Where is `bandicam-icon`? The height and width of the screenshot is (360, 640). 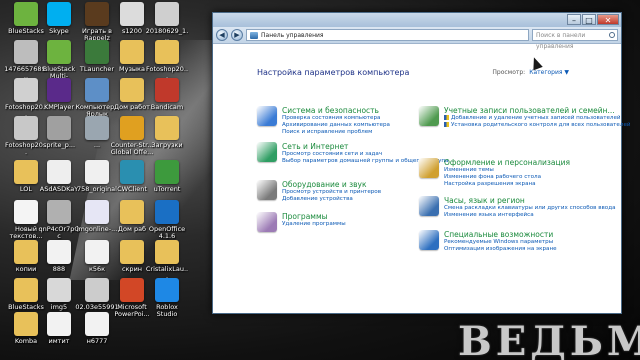
bandicam-icon is located at coordinates (167, 90).